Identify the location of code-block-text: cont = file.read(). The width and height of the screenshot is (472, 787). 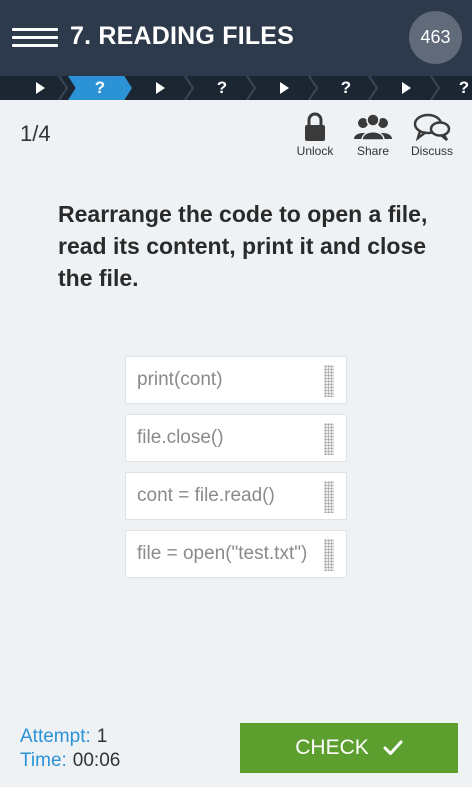
(206, 495).